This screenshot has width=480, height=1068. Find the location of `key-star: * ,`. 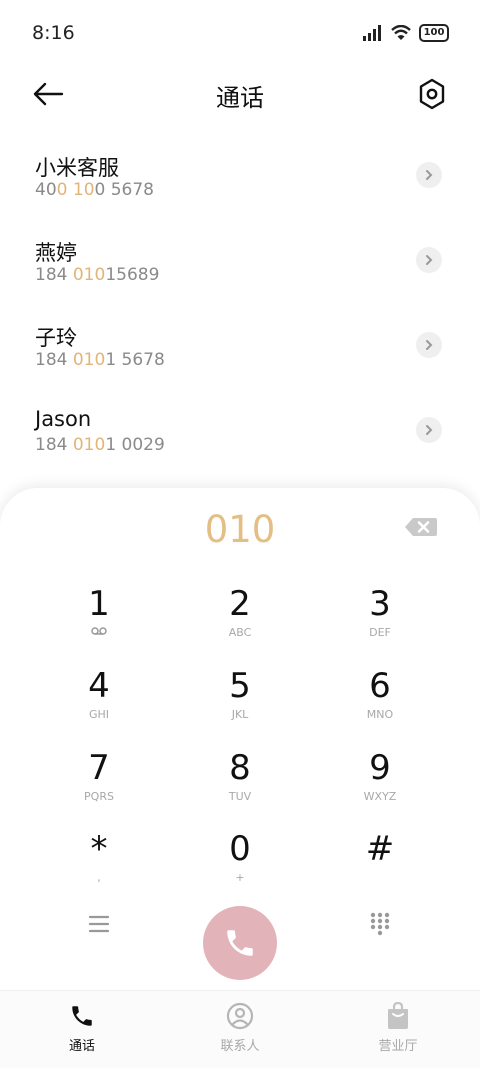

key-star: * , is located at coordinates (99, 868).